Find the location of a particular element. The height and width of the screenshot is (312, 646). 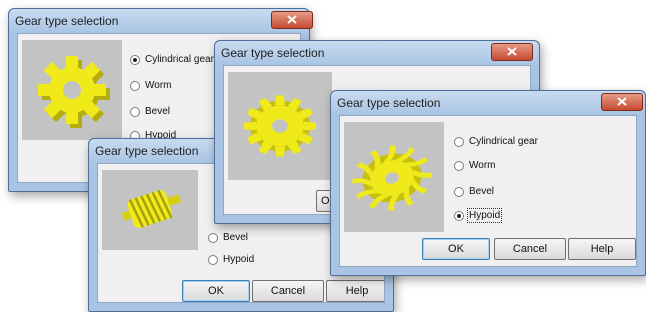

bevel-gear-icon is located at coordinates (280, 126).